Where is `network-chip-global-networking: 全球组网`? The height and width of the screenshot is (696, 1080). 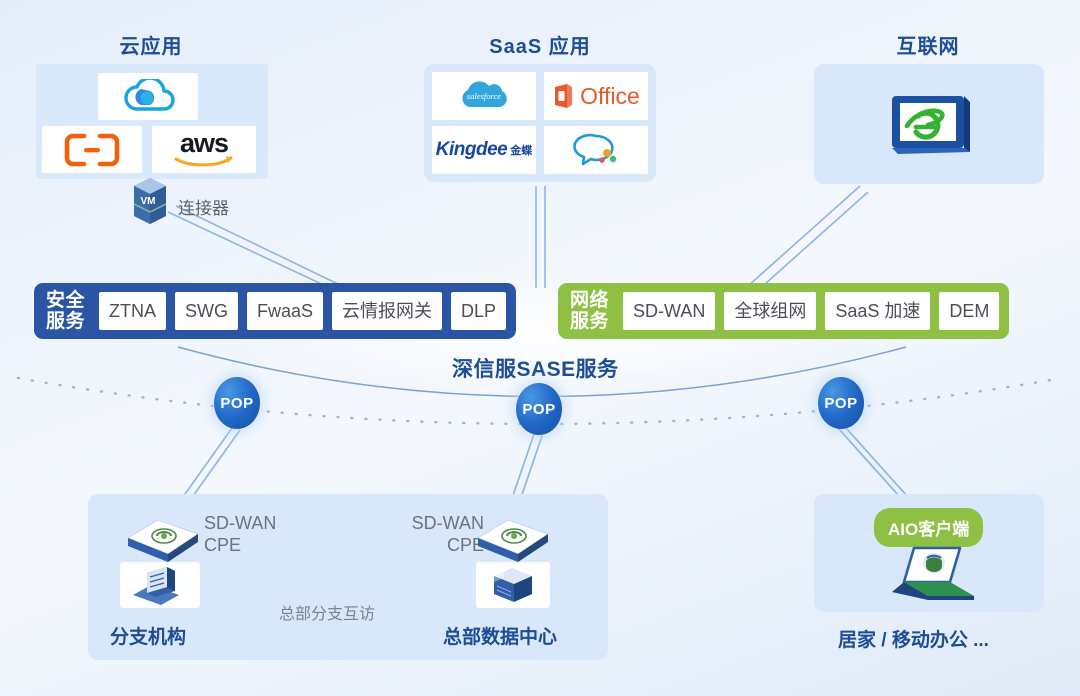 network-chip-global-networking: 全球组网 is located at coordinates (770, 311).